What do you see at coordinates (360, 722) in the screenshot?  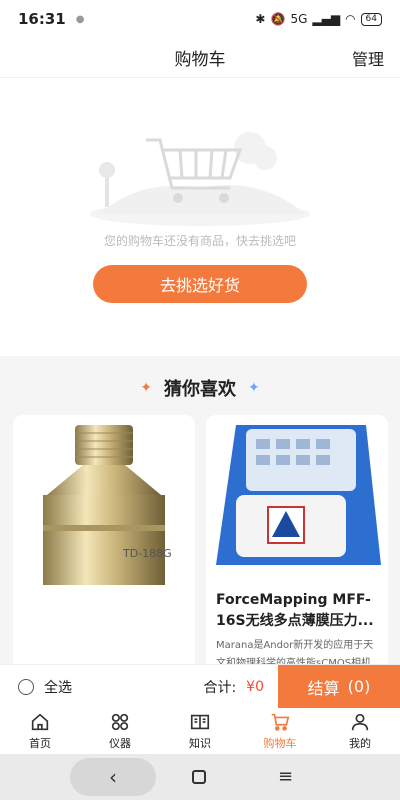 I see `user-icon` at bounding box center [360, 722].